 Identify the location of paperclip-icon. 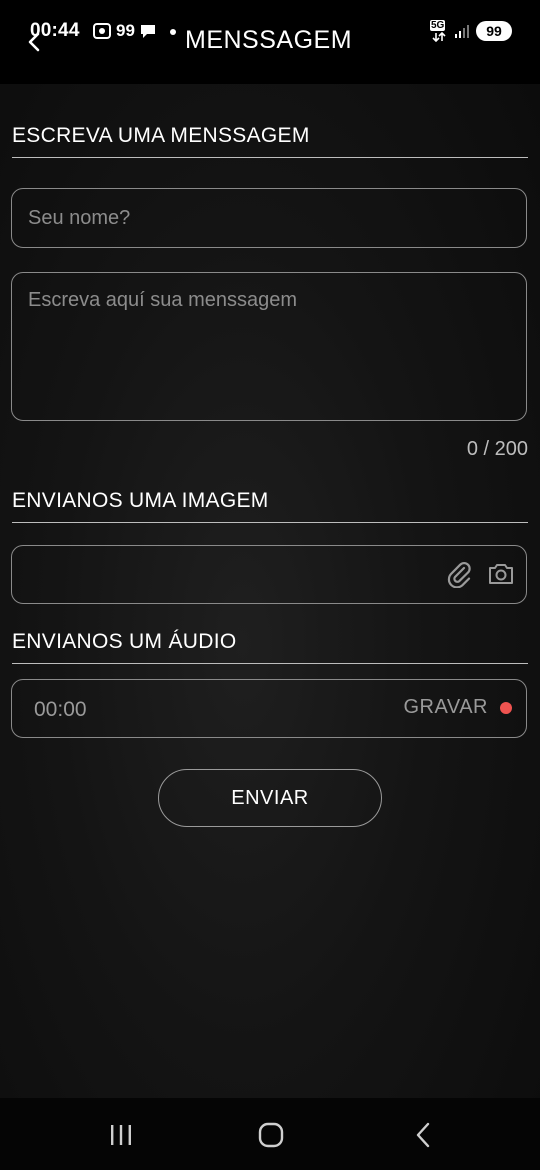
(459, 574).